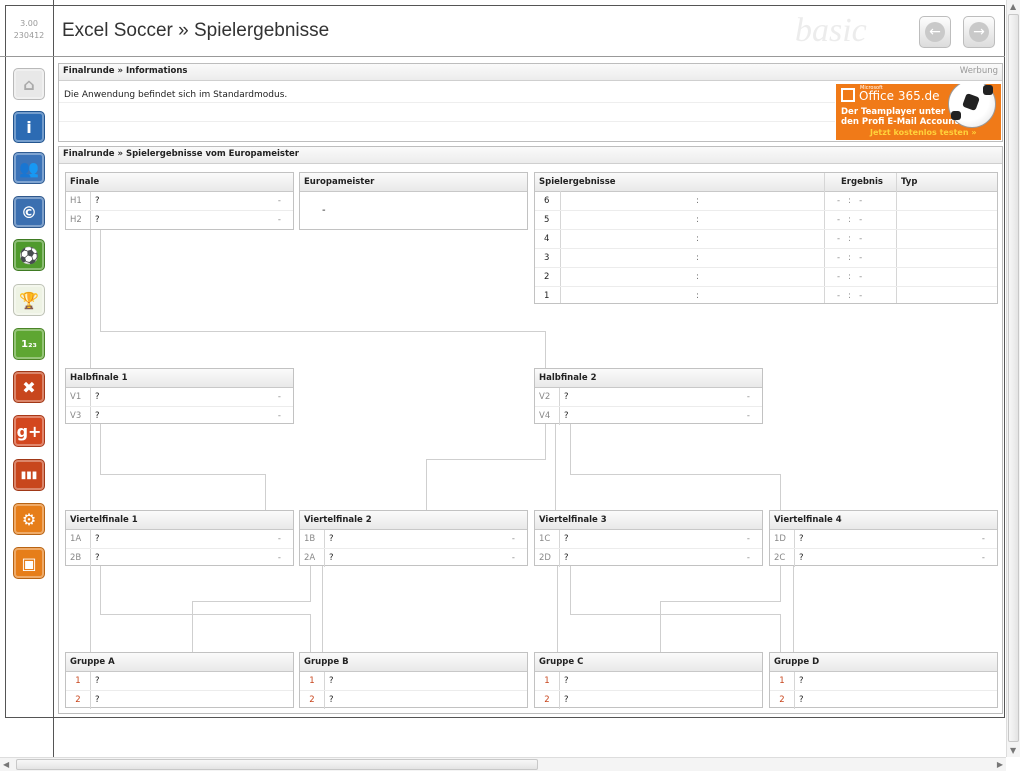 This screenshot has width=1020, height=771. Describe the element at coordinates (972, 106) in the screenshot. I see `soccer-ball-ad-icon` at that location.